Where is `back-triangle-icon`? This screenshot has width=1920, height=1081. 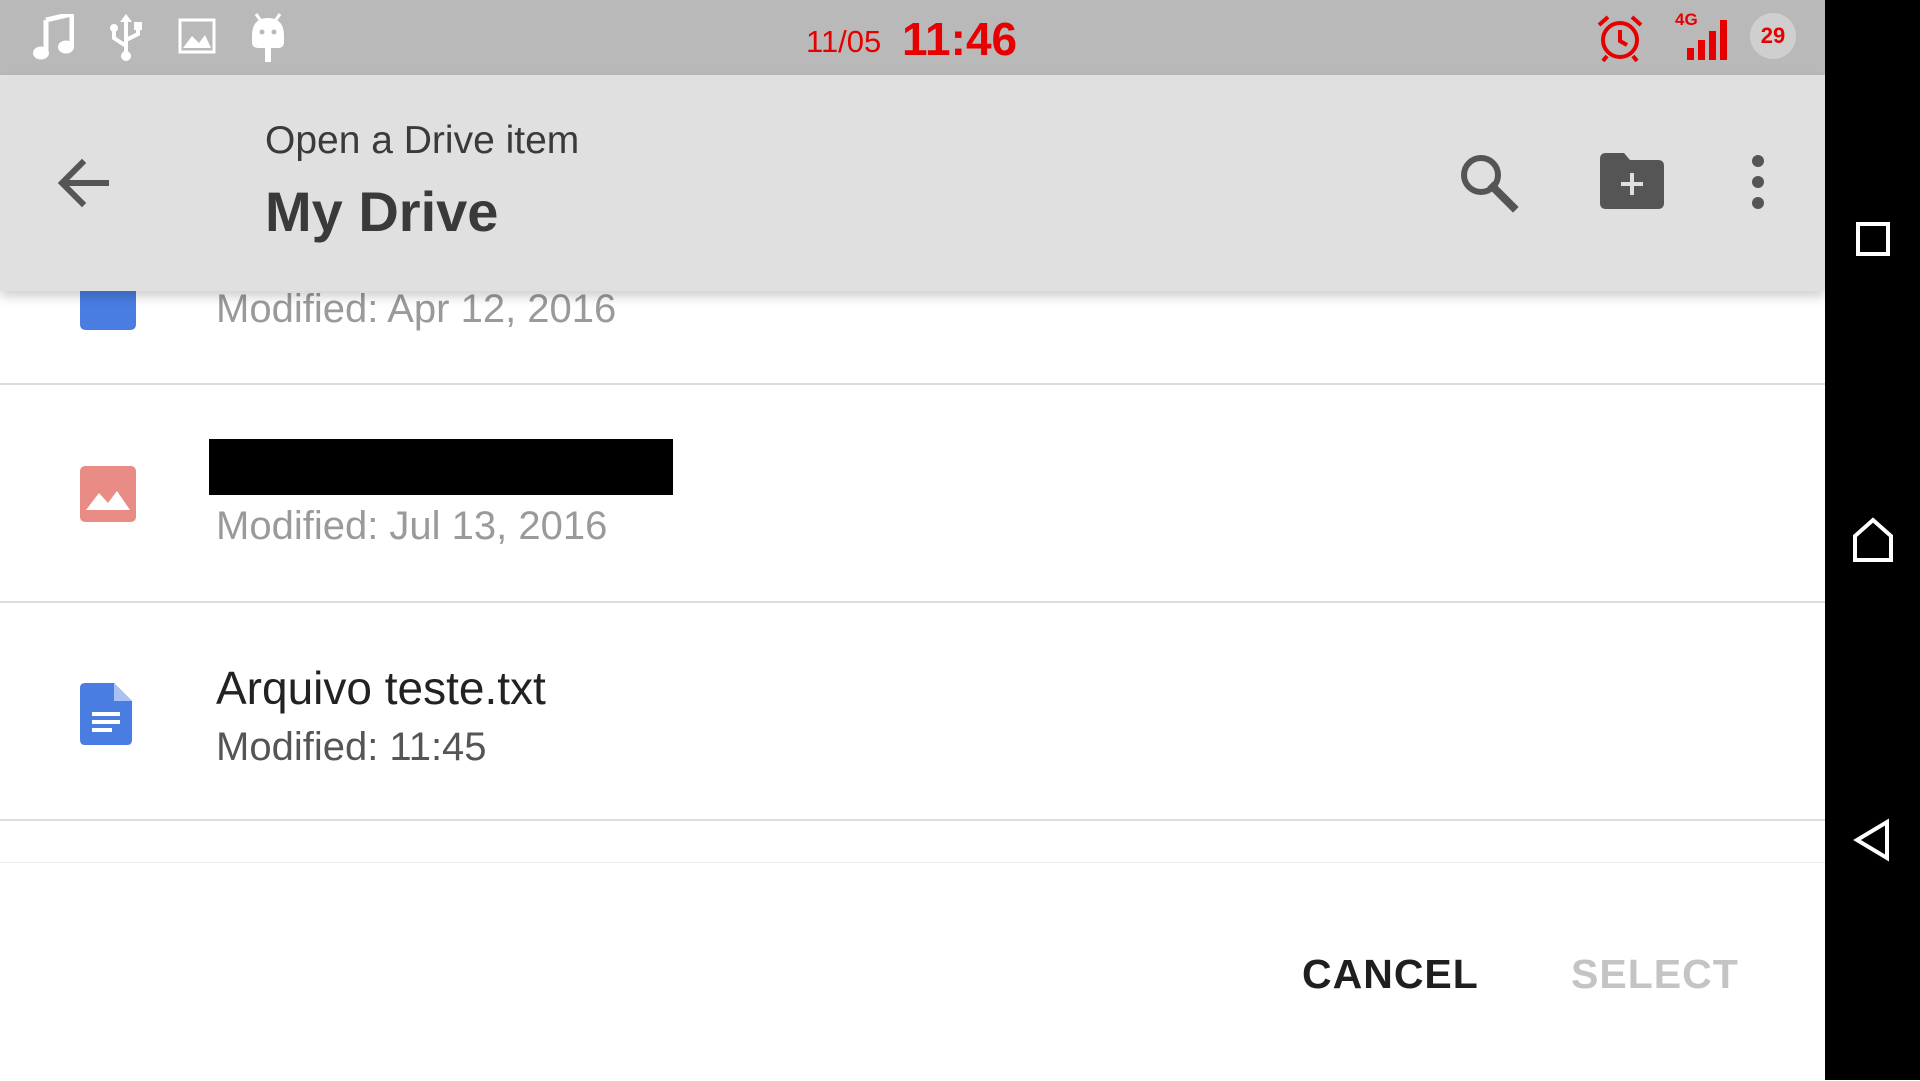
back-triangle-icon is located at coordinates (1873, 840).